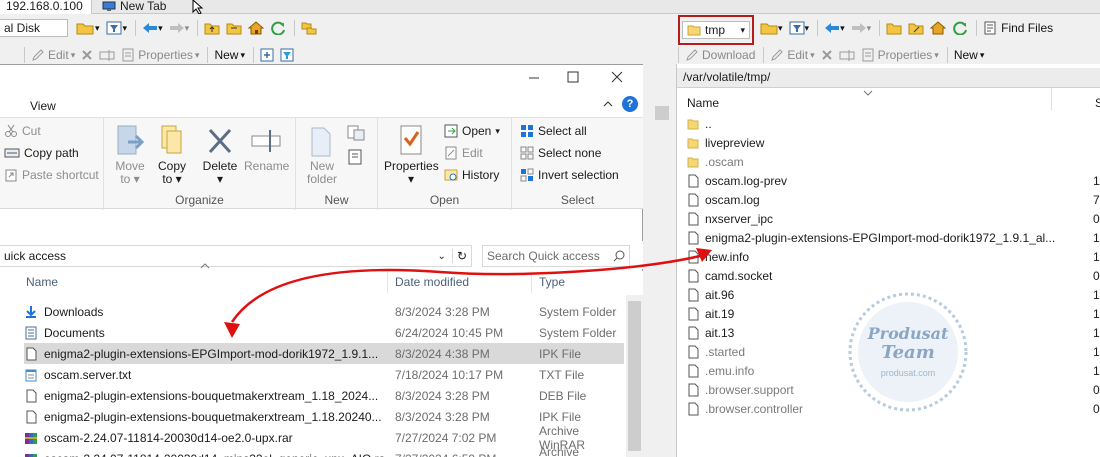  What do you see at coordinates (552, 282) in the screenshot?
I see `col-type-header: Type` at bounding box center [552, 282].